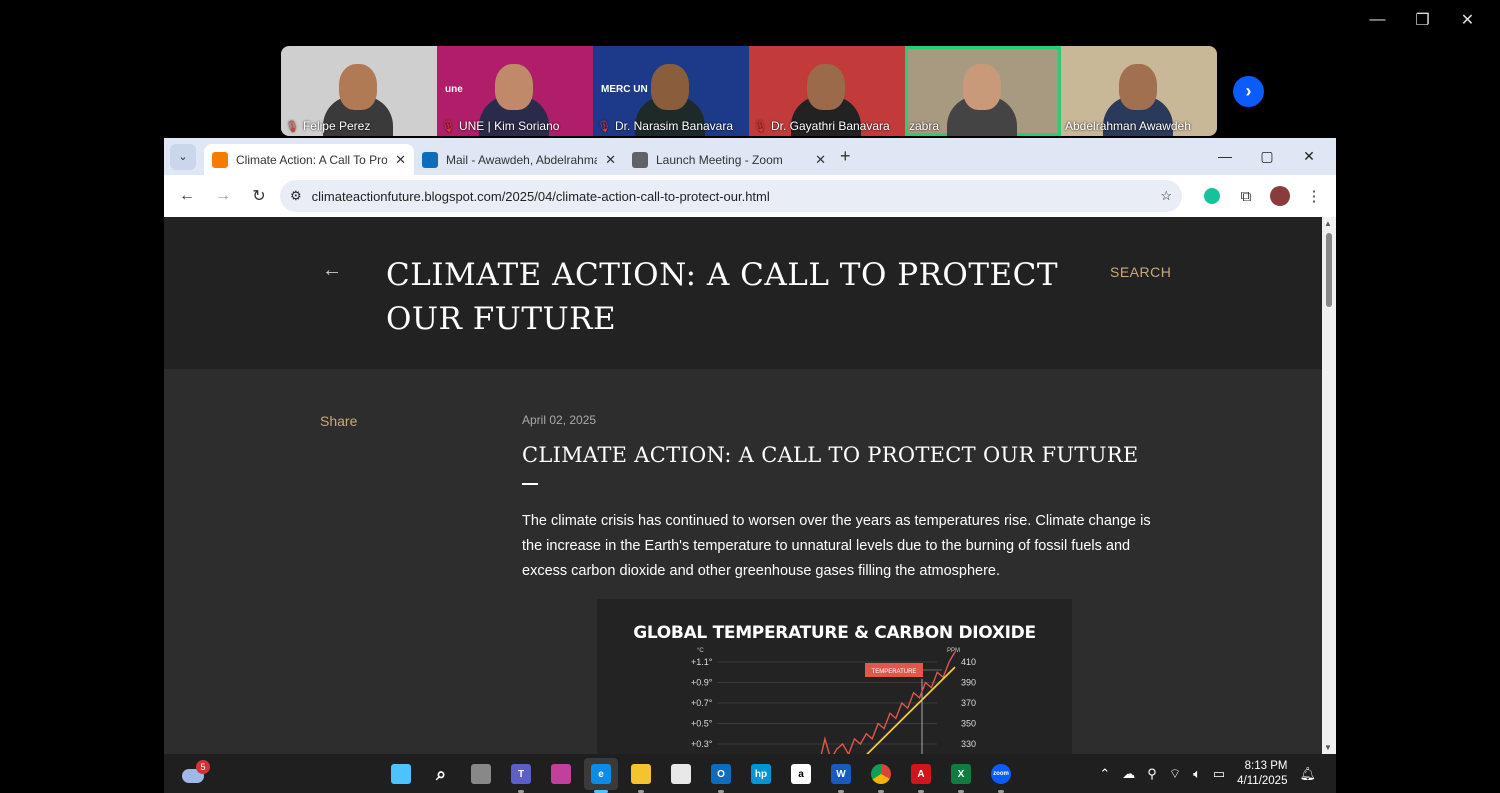 The image size is (1500, 793). I want to click on weather-widget: 5, so click(196, 773).